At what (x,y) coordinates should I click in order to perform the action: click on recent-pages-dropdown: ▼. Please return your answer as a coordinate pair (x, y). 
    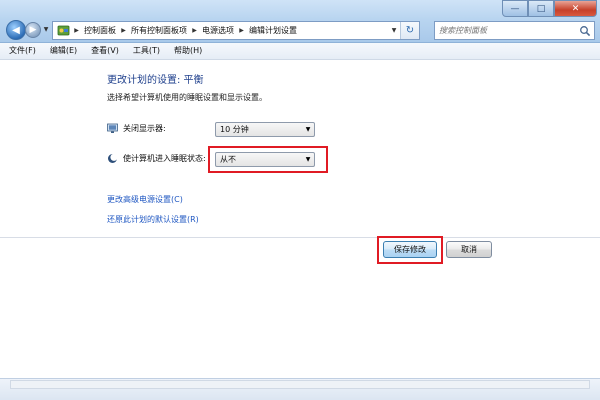
    Looking at the image, I should click on (46, 30).